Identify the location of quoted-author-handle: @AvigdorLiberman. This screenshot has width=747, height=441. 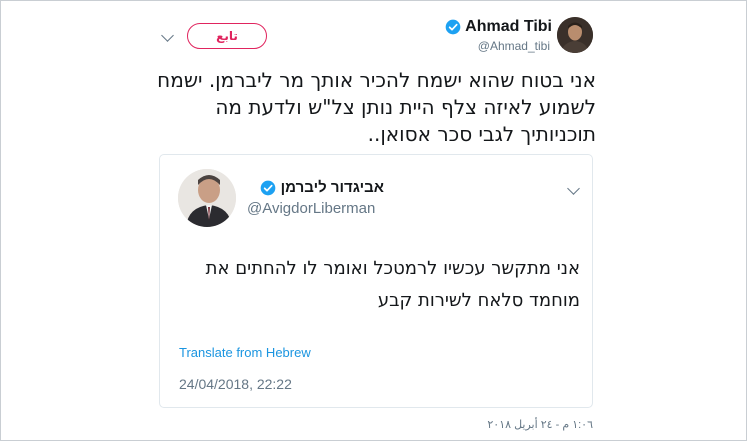
(311, 208).